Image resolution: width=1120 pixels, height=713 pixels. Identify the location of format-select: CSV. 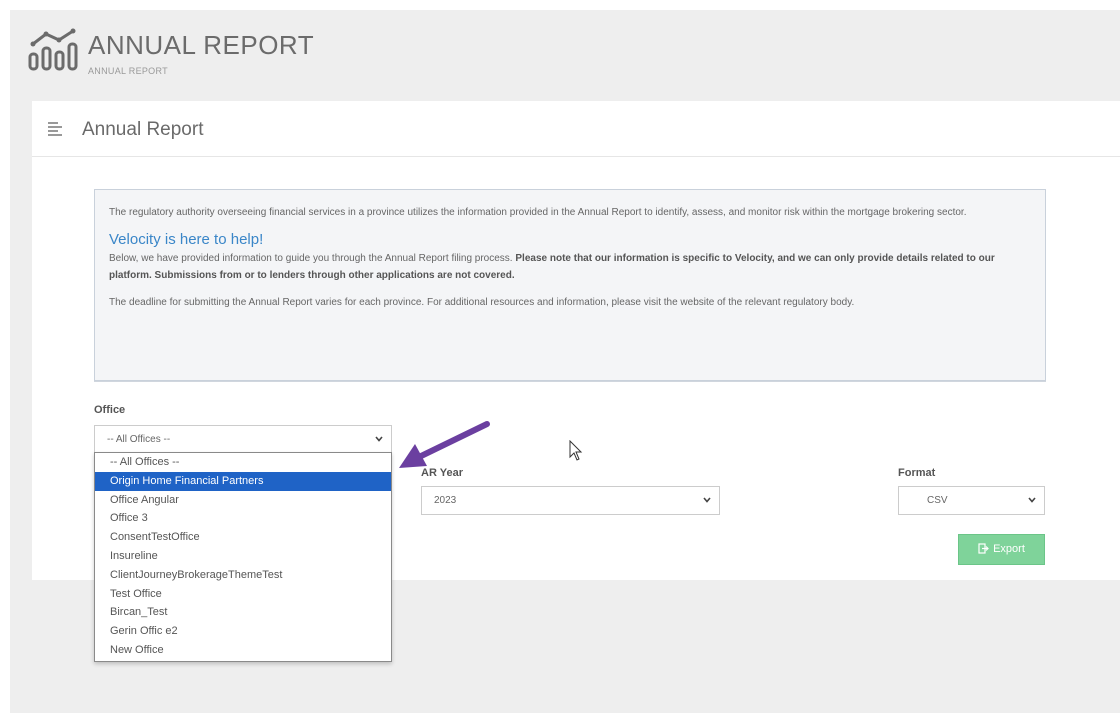
(971, 500).